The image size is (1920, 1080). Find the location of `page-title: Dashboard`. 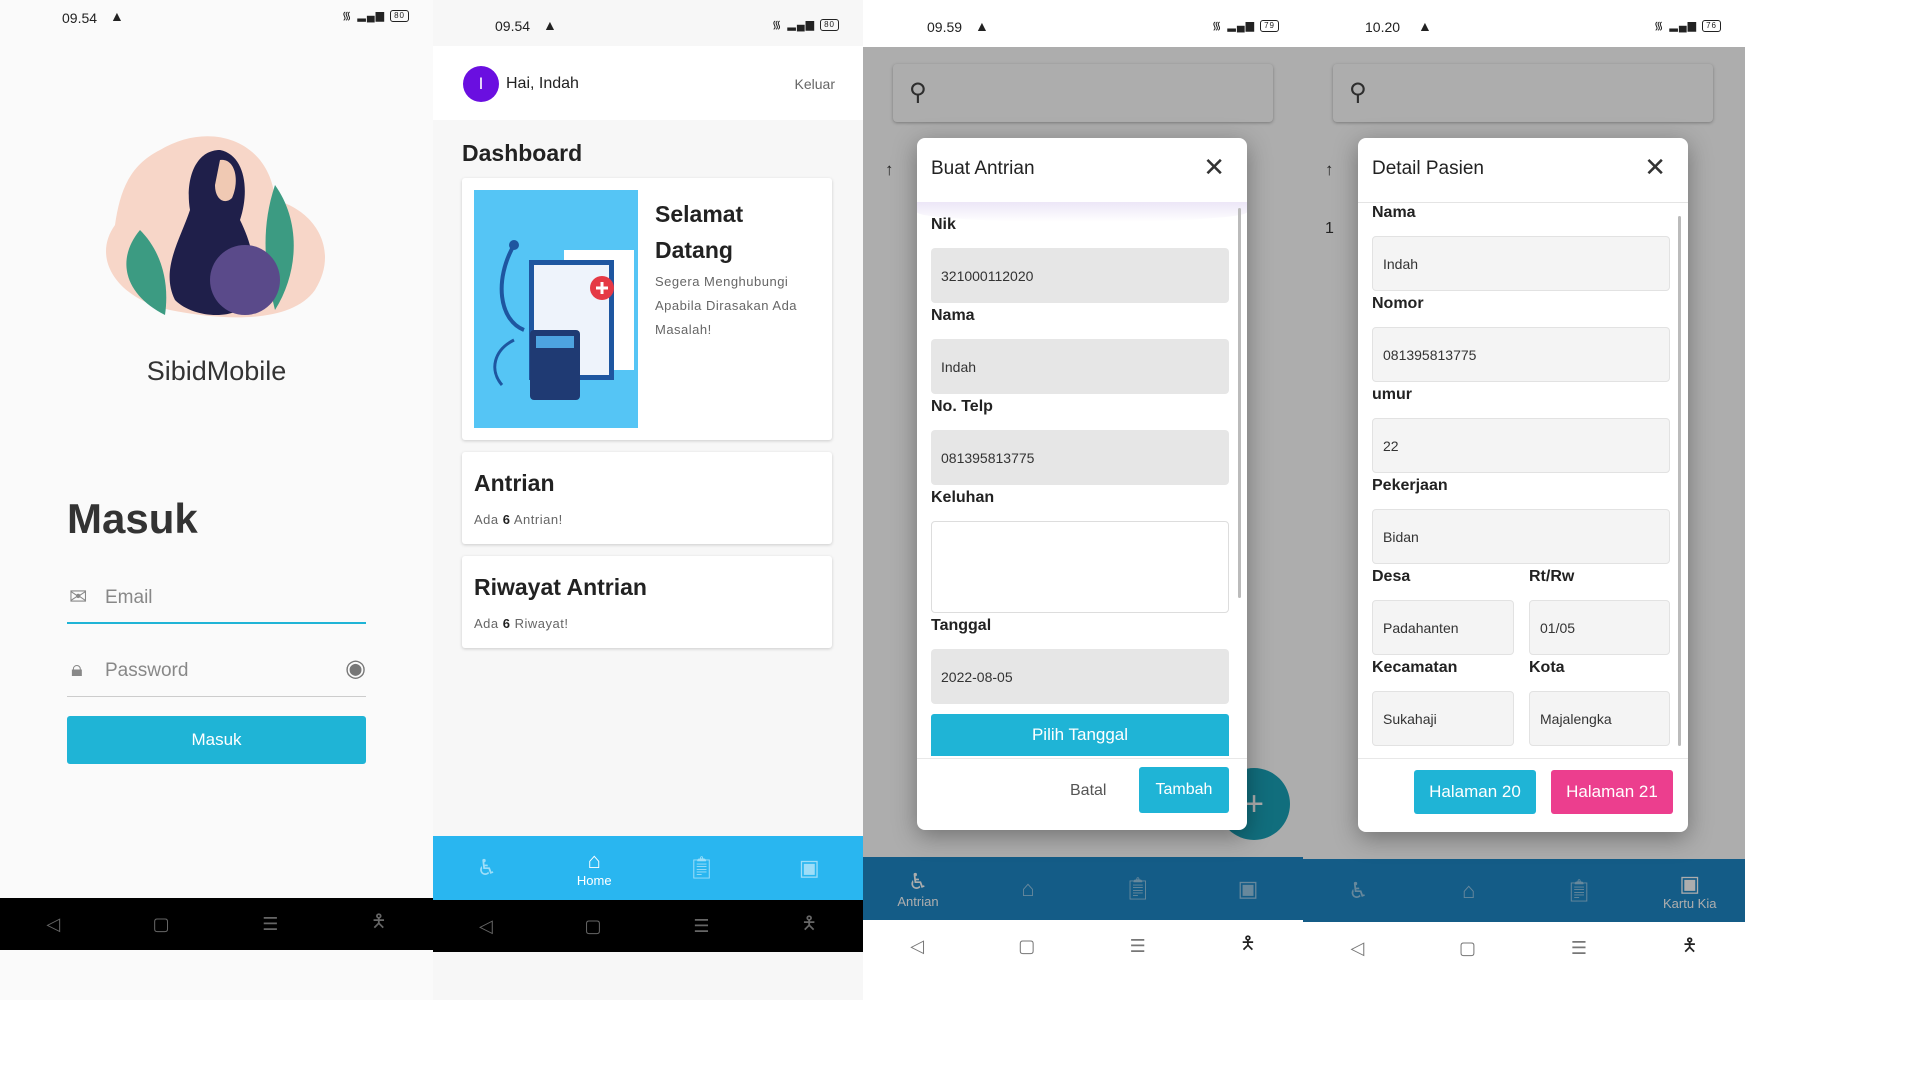

page-title: Dashboard is located at coordinates (522, 153).